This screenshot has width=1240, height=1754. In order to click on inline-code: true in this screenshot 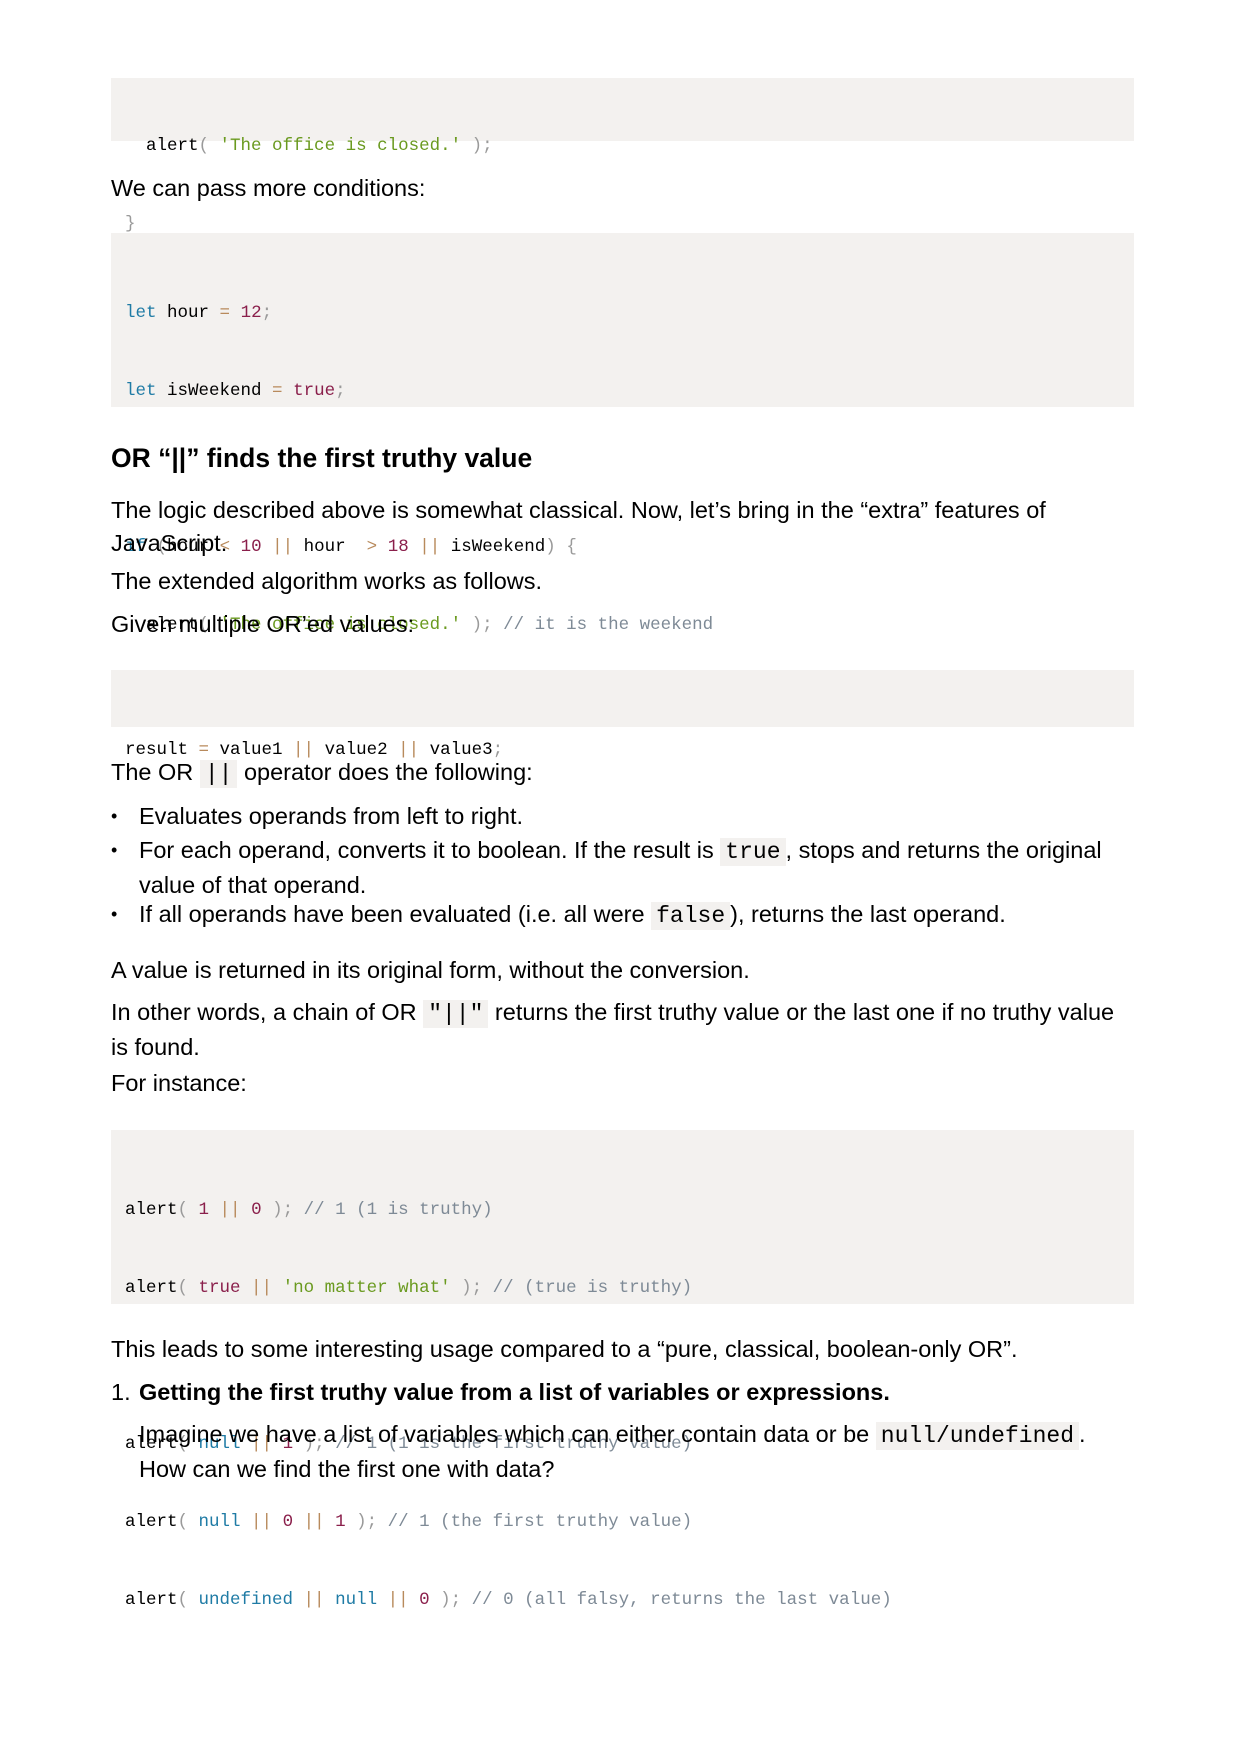, I will do `click(753, 852)`.